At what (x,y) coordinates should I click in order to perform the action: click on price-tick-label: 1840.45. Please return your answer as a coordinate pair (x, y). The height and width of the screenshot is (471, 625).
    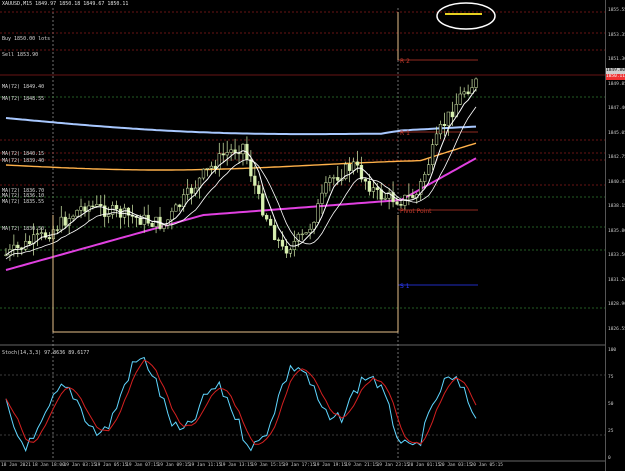
    Looking at the image, I should click on (616, 182).